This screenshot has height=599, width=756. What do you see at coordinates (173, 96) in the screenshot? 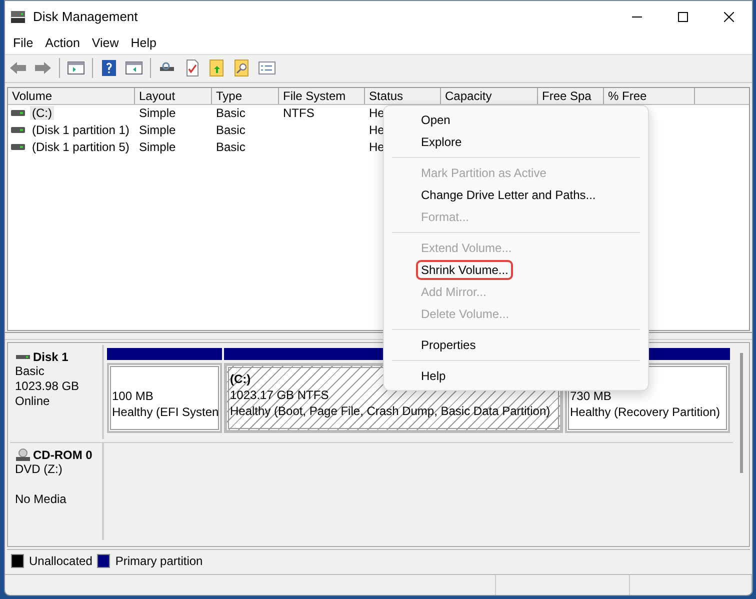
I see `column-header: Layout` at bounding box center [173, 96].